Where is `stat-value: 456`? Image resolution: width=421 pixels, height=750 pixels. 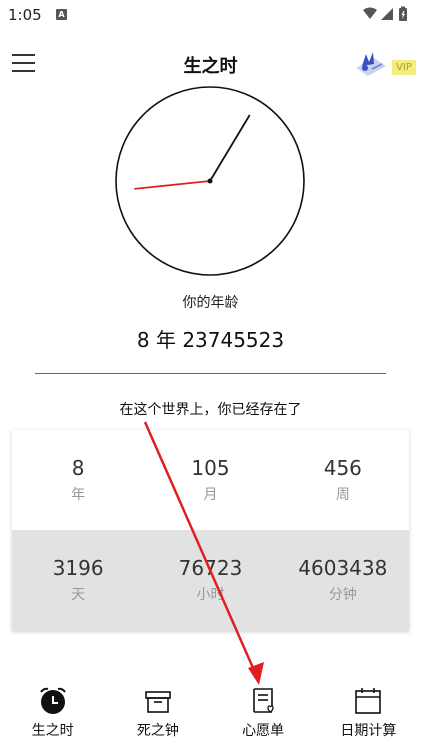
stat-value: 456 is located at coordinates (342, 468).